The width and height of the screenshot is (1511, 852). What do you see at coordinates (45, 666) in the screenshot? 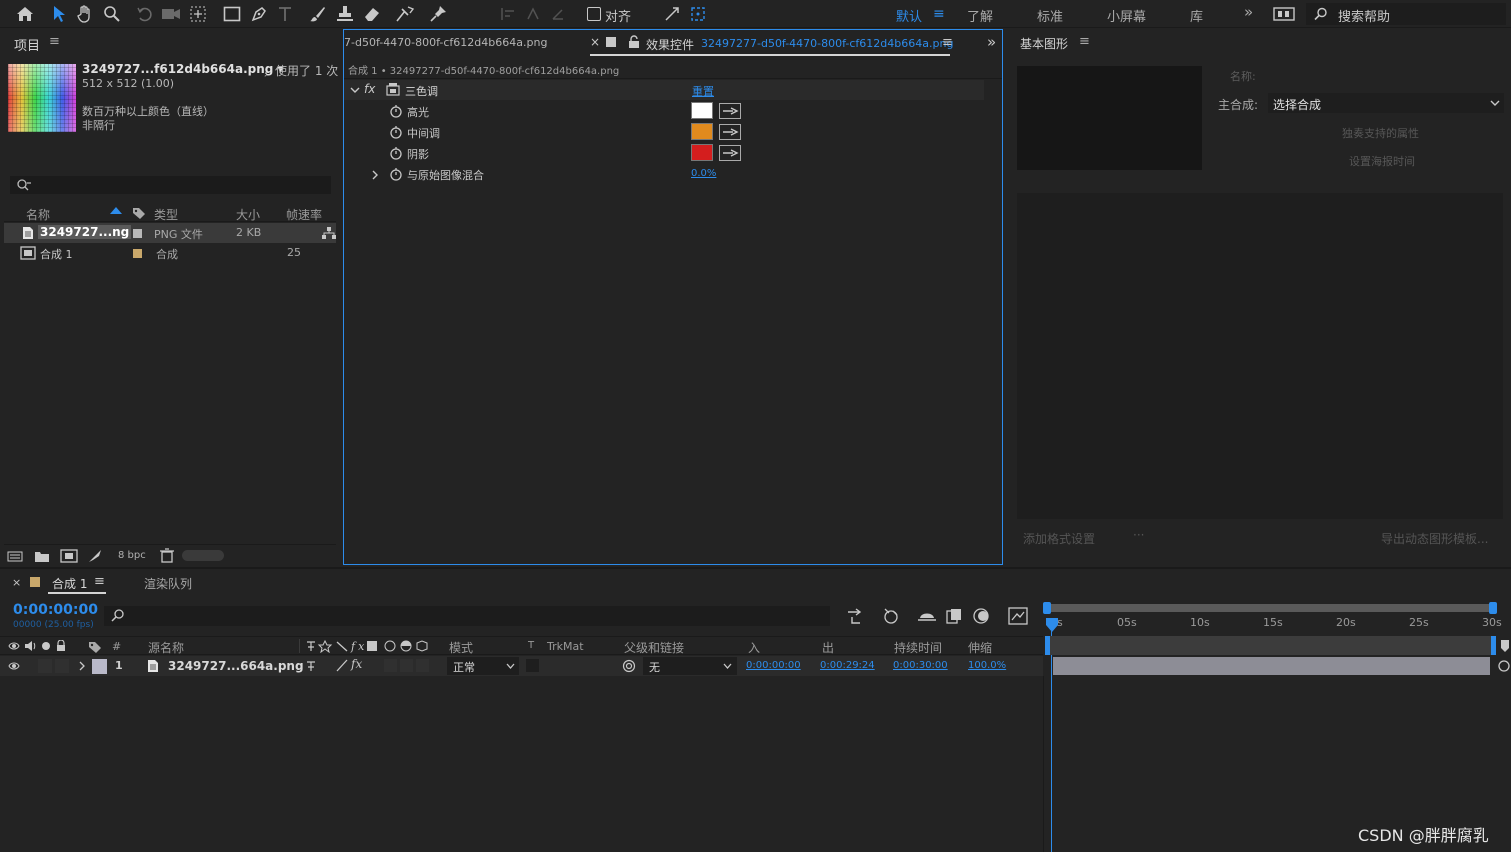
I see `solo-toggle` at bounding box center [45, 666].